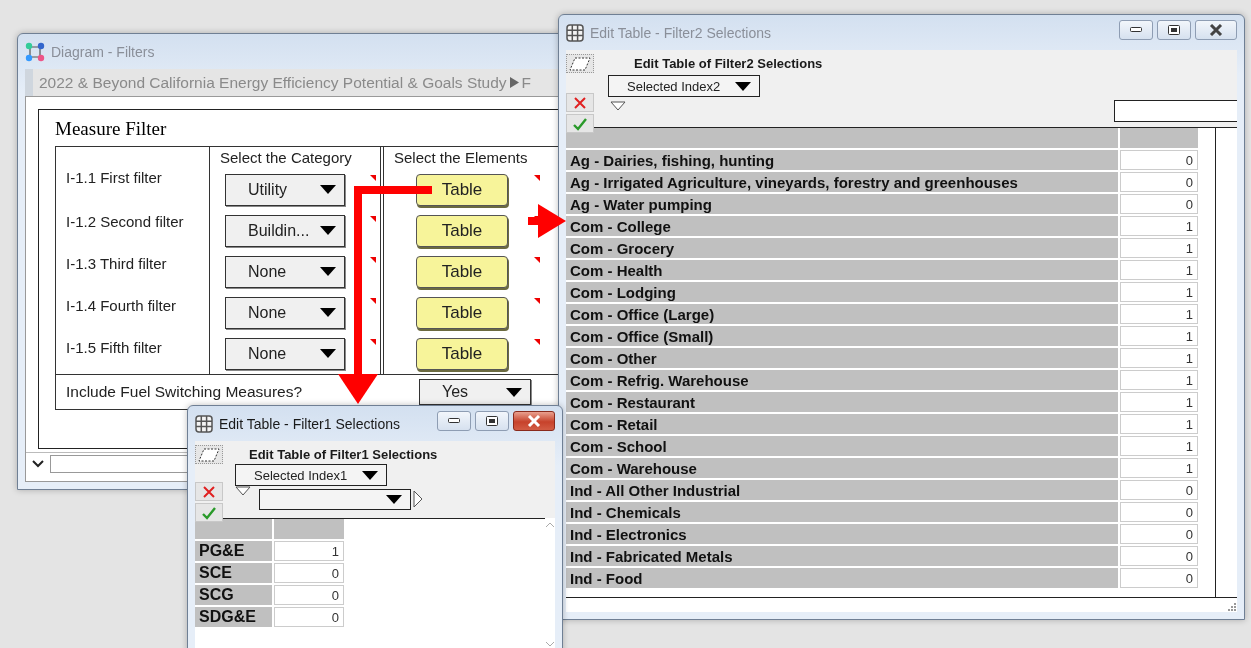 This screenshot has width=1251, height=648. I want to click on index-dropdown: Selected Index2, so click(684, 86).